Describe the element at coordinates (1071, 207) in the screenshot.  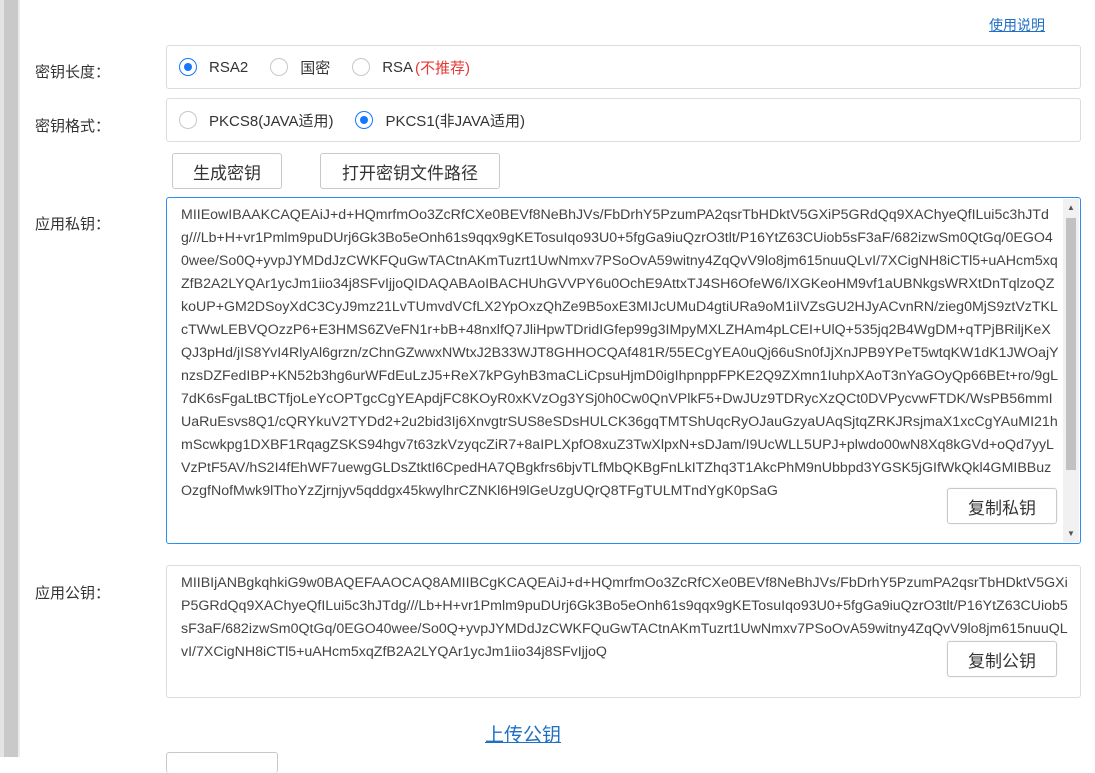
I see `scroll-up-icon: ▲` at that location.